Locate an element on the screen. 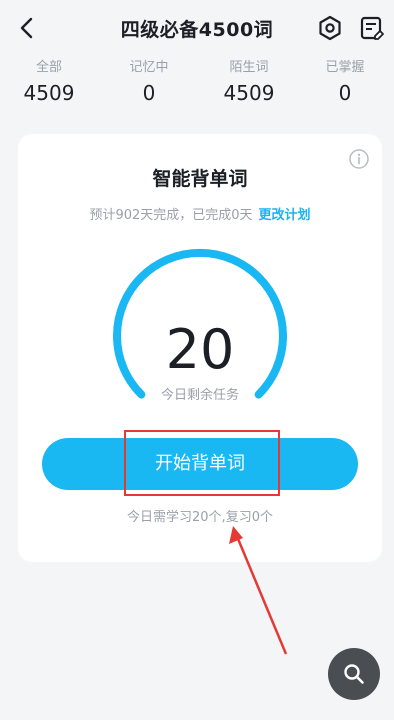  today-task-note: 今日需学习20个,复习0个 is located at coordinates (200, 517).